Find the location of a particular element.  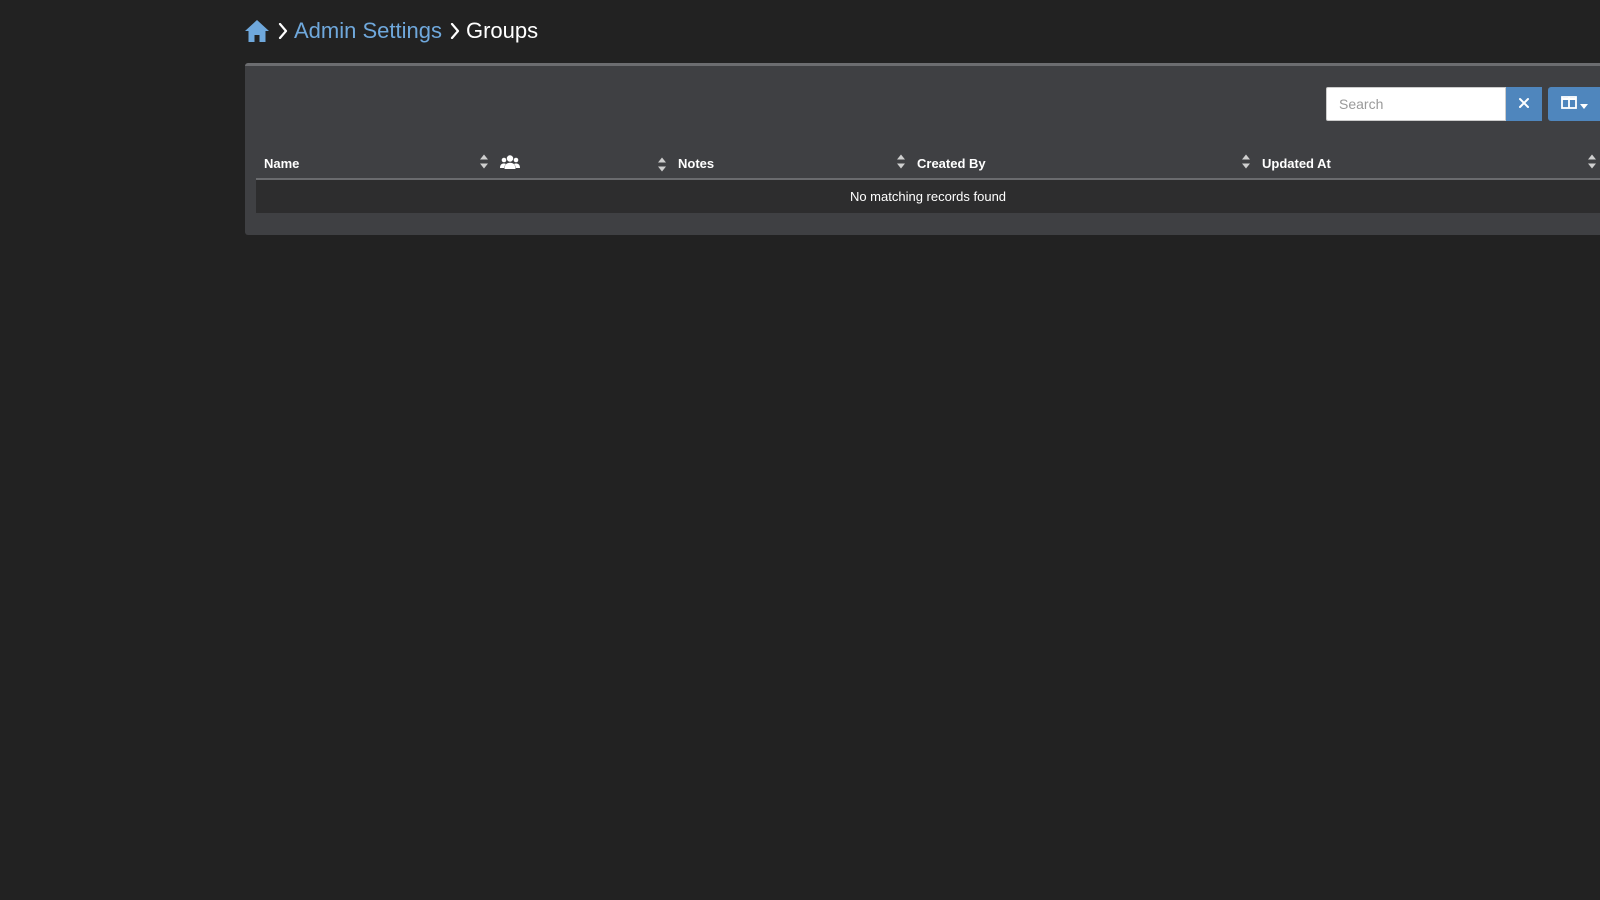

column-header-users is located at coordinates (581, 163).